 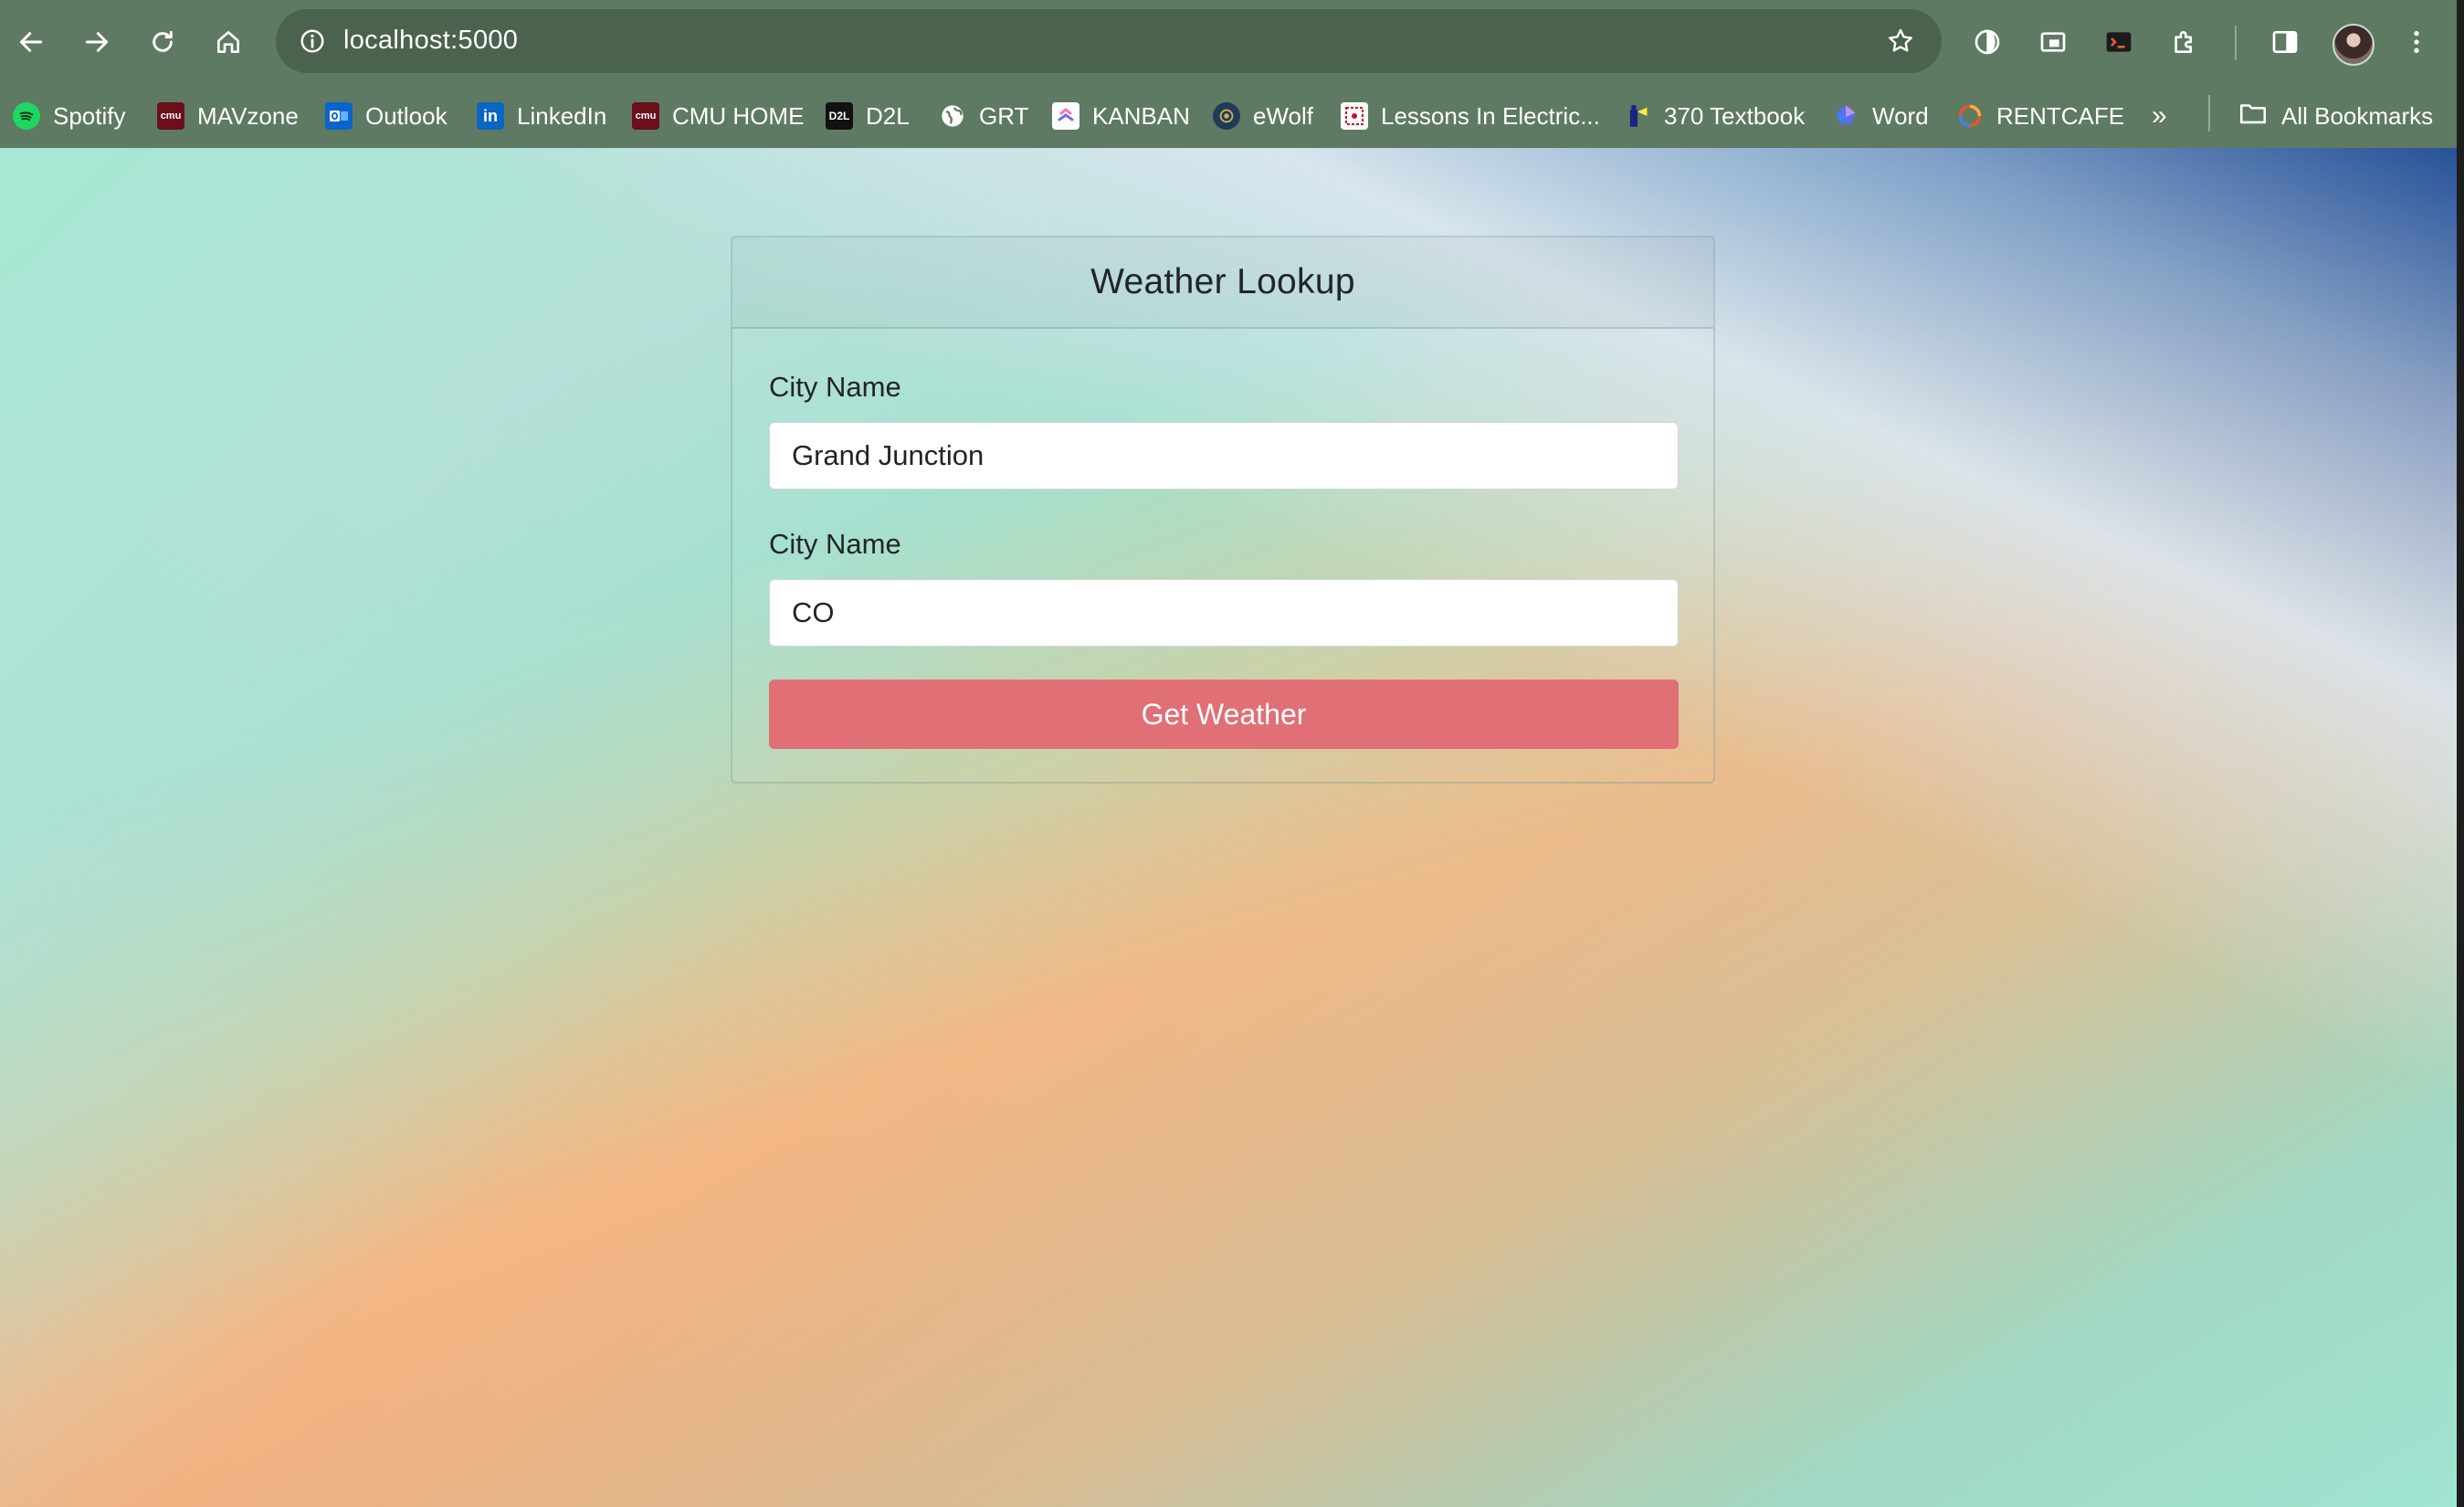 I want to click on folder-icon, so click(x=2253, y=116).